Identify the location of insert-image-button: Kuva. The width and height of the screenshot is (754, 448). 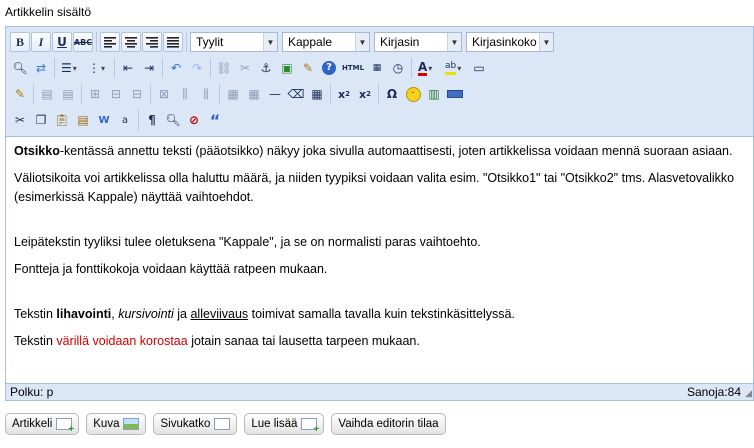
(116, 424).